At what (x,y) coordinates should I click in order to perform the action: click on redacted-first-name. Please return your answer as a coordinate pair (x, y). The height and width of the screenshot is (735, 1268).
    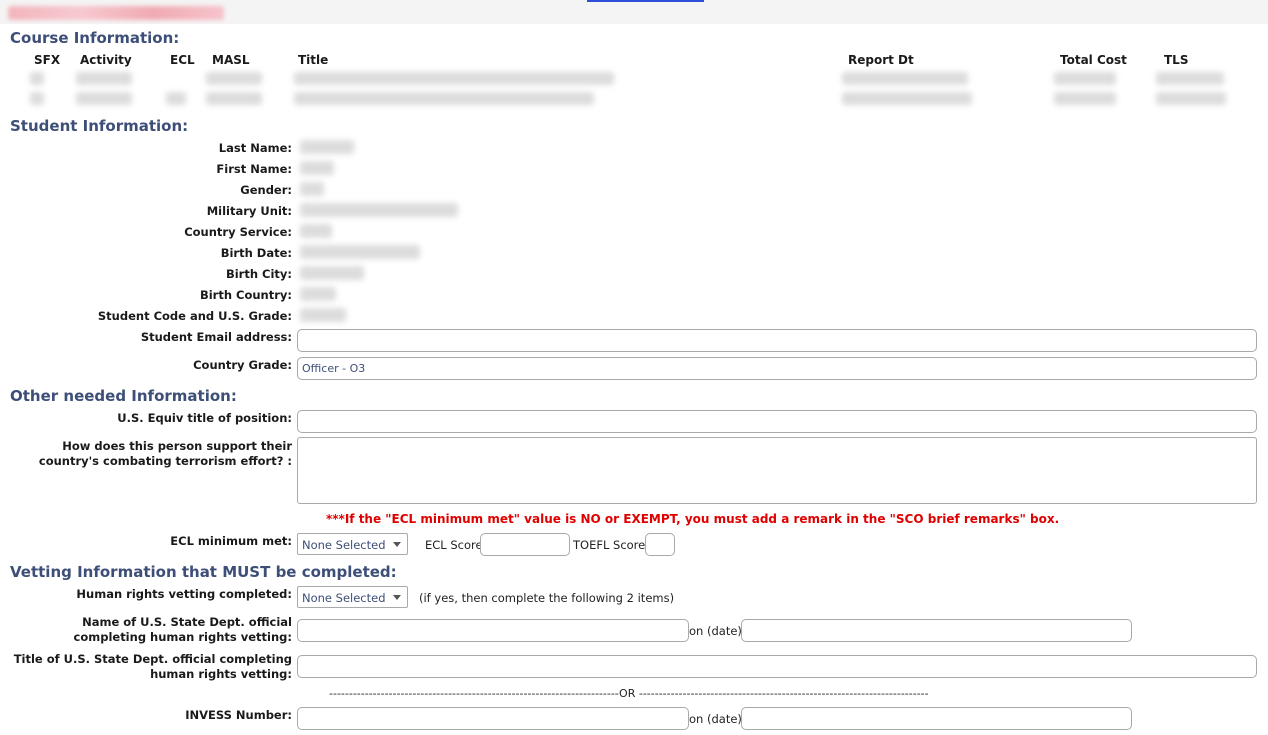
    Looking at the image, I should click on (317, 168).